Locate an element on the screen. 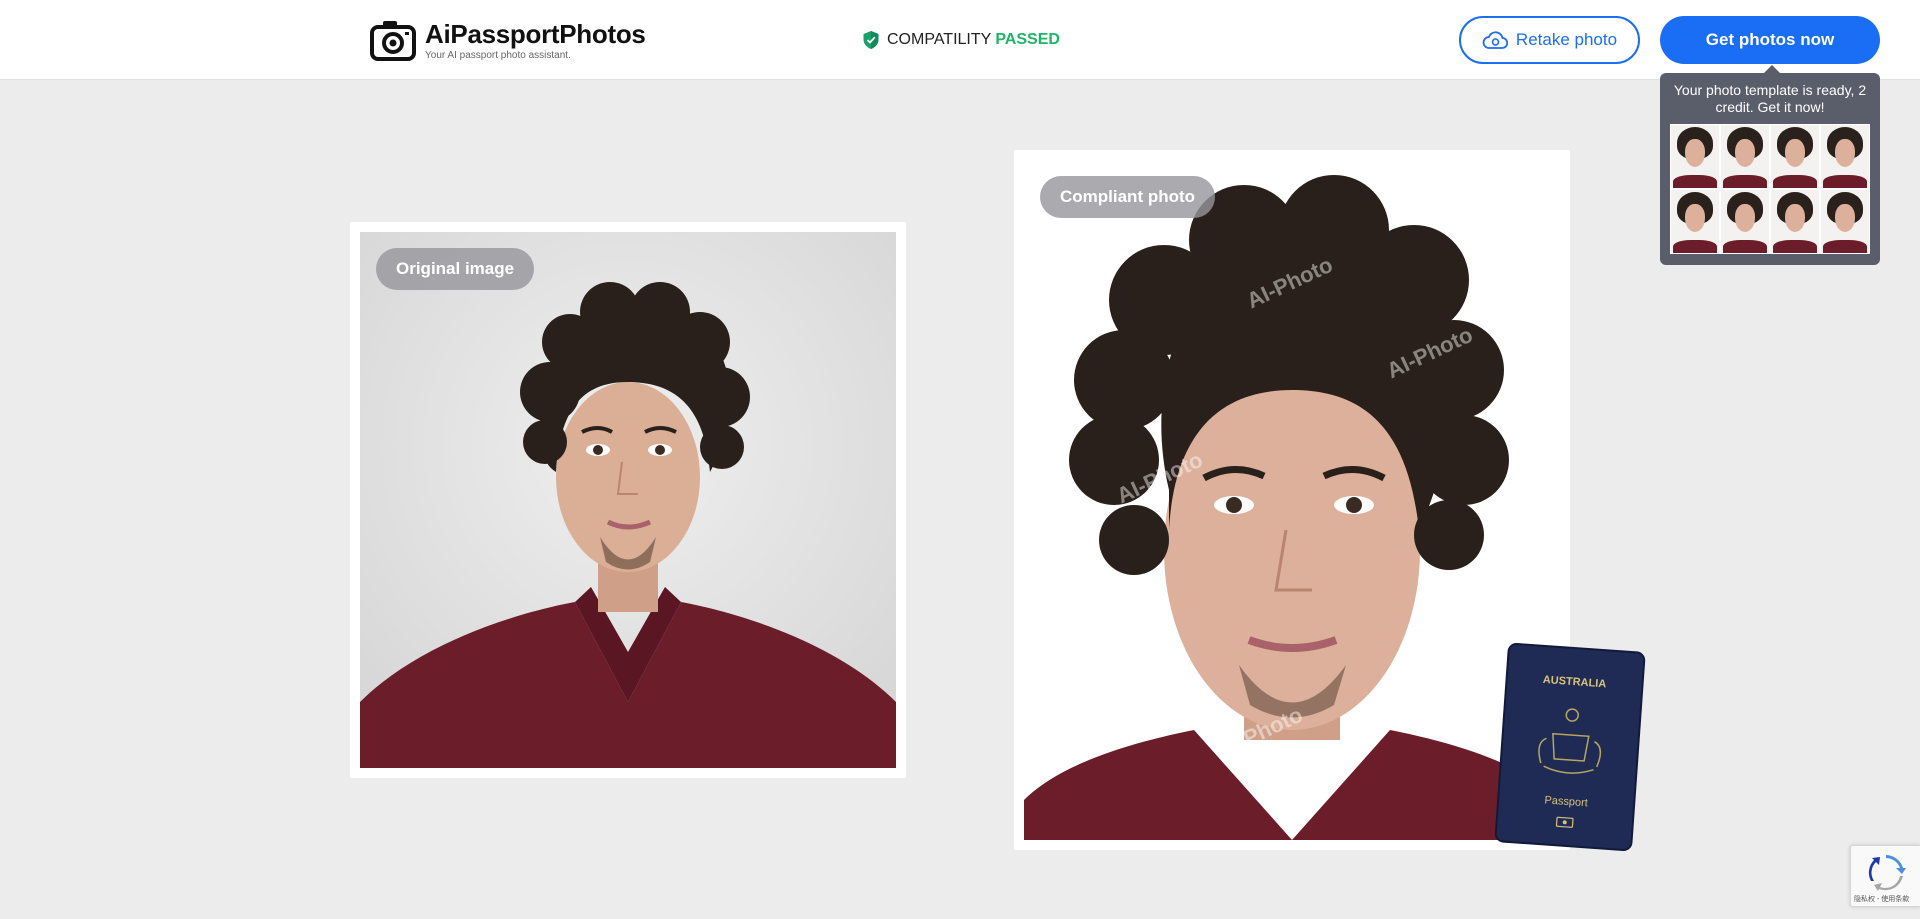 The image size is (1920, 919). brand-subtitle: Your AI passport photo assistant. is located at coordinates (498, 55).